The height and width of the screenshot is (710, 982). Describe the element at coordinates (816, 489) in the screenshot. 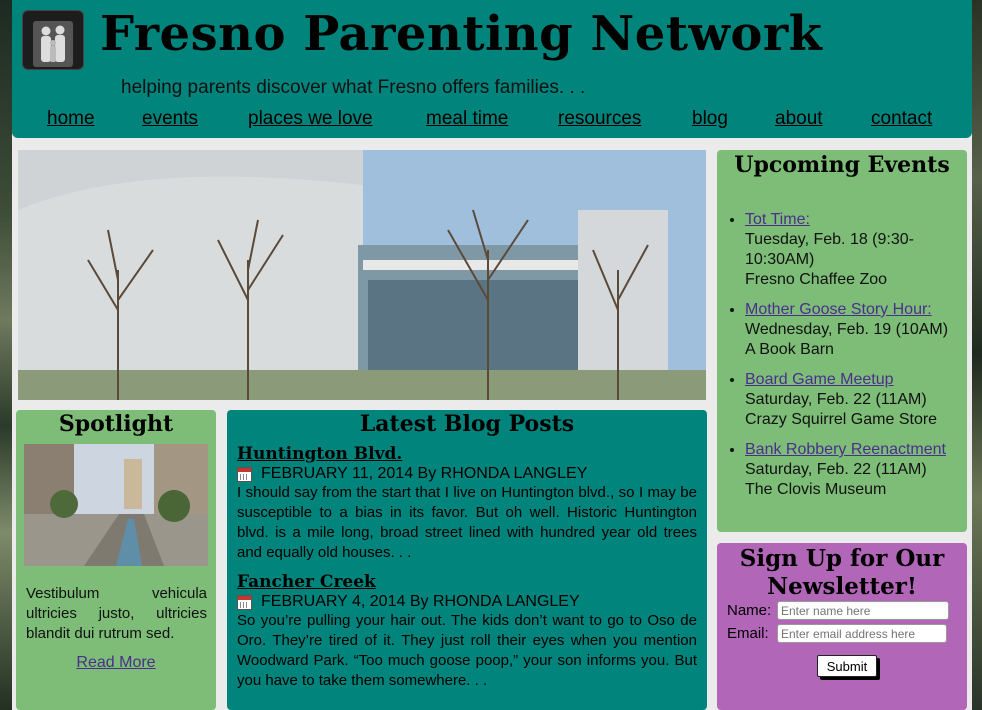

I see `event-location: The Clovis Museum` at that location.